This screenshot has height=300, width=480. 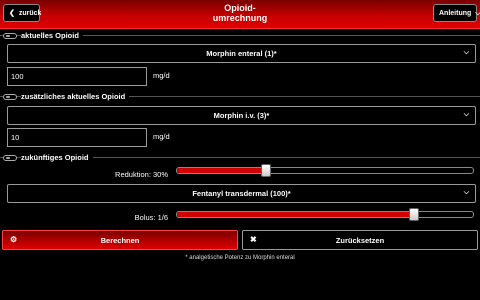 What do you see at coordinates (77, 137) in the screenshot?
I see `additional-dose-input: 10` at bounding box center [77, 137].